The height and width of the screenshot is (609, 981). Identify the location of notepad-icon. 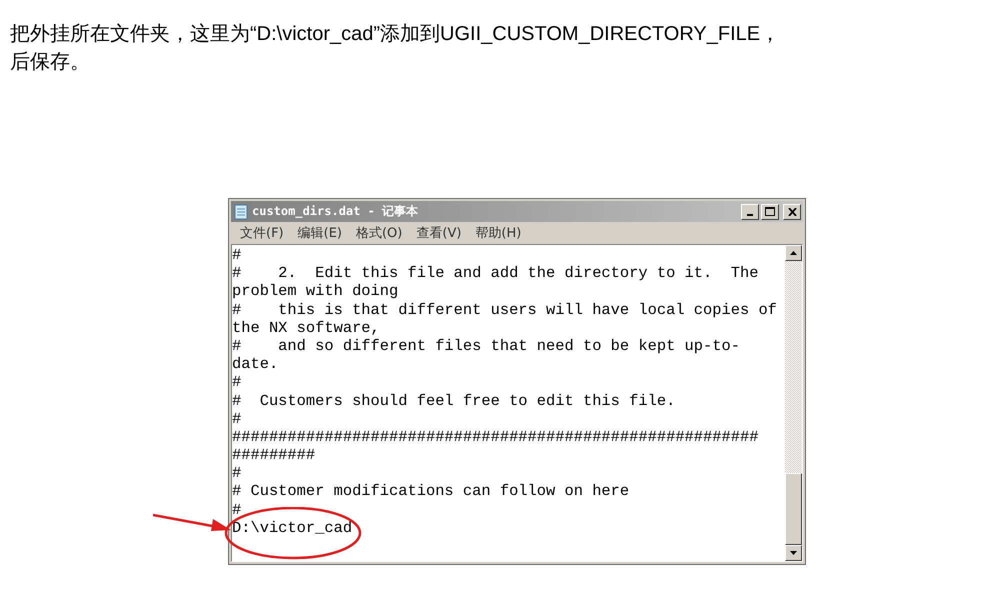
(241, 212).